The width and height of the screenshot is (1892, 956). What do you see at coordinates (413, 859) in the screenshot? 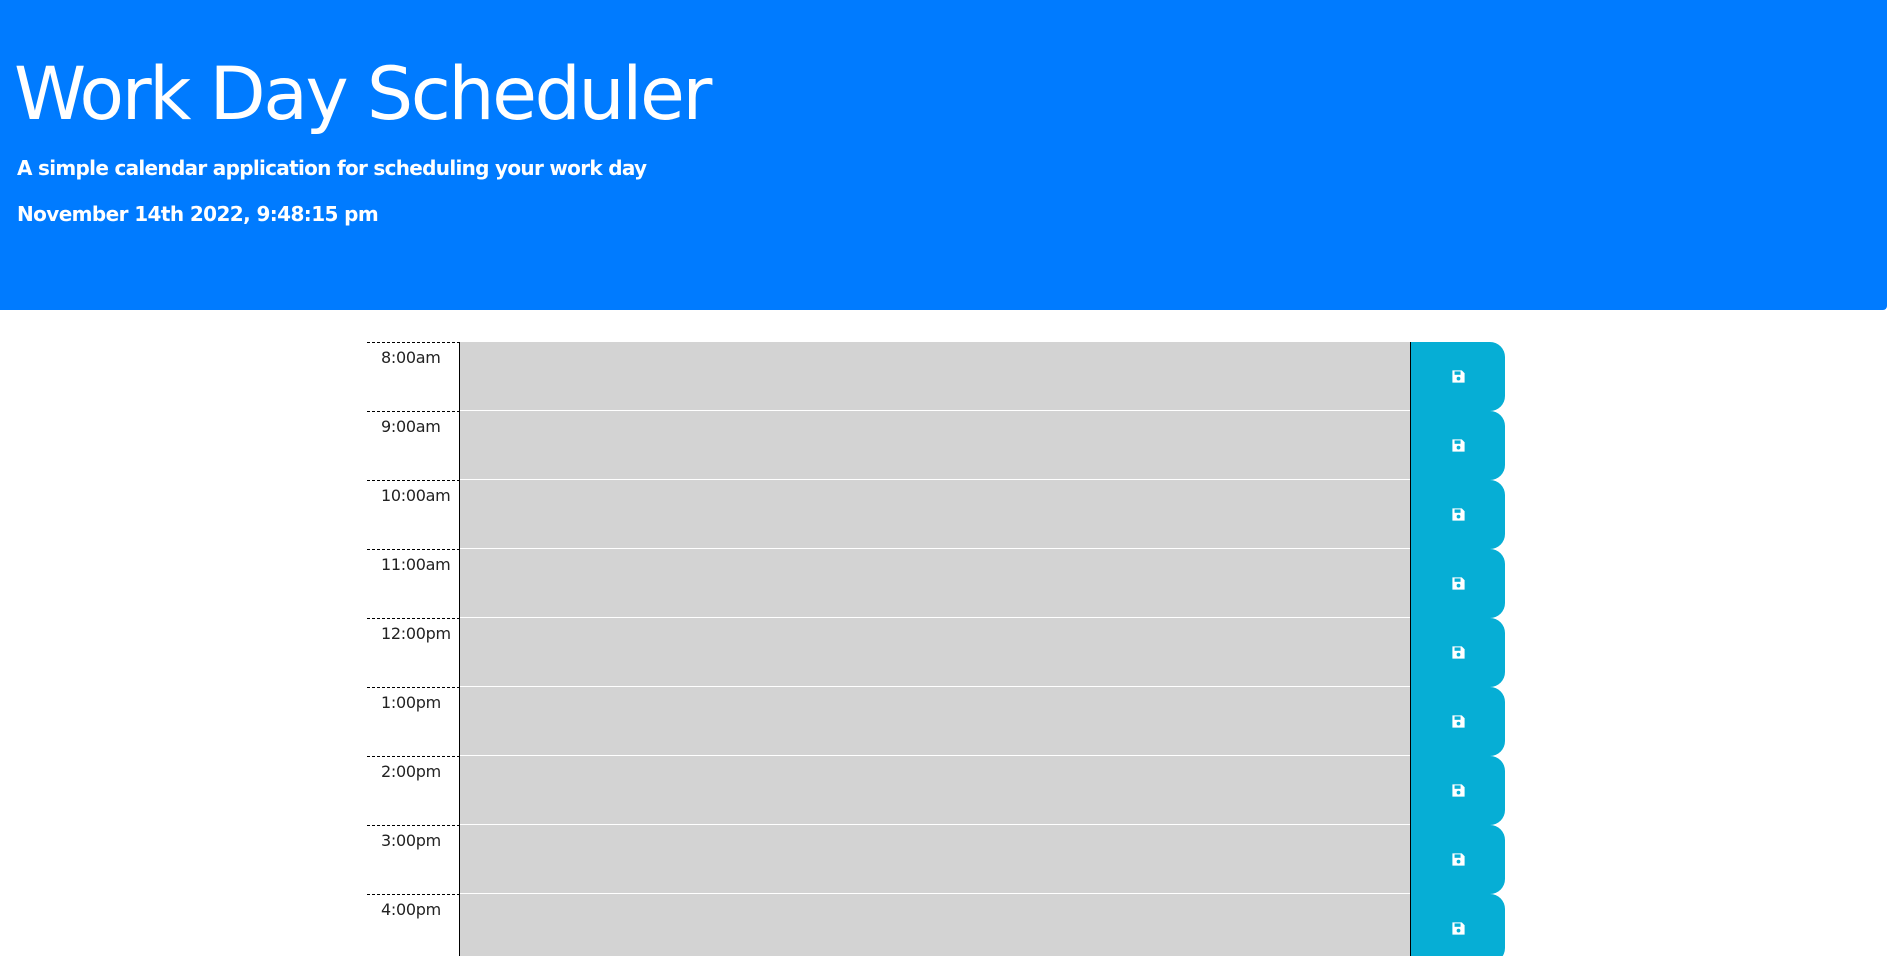
I see `hour-label: 3:00pm` at bounding box center [413, 859].